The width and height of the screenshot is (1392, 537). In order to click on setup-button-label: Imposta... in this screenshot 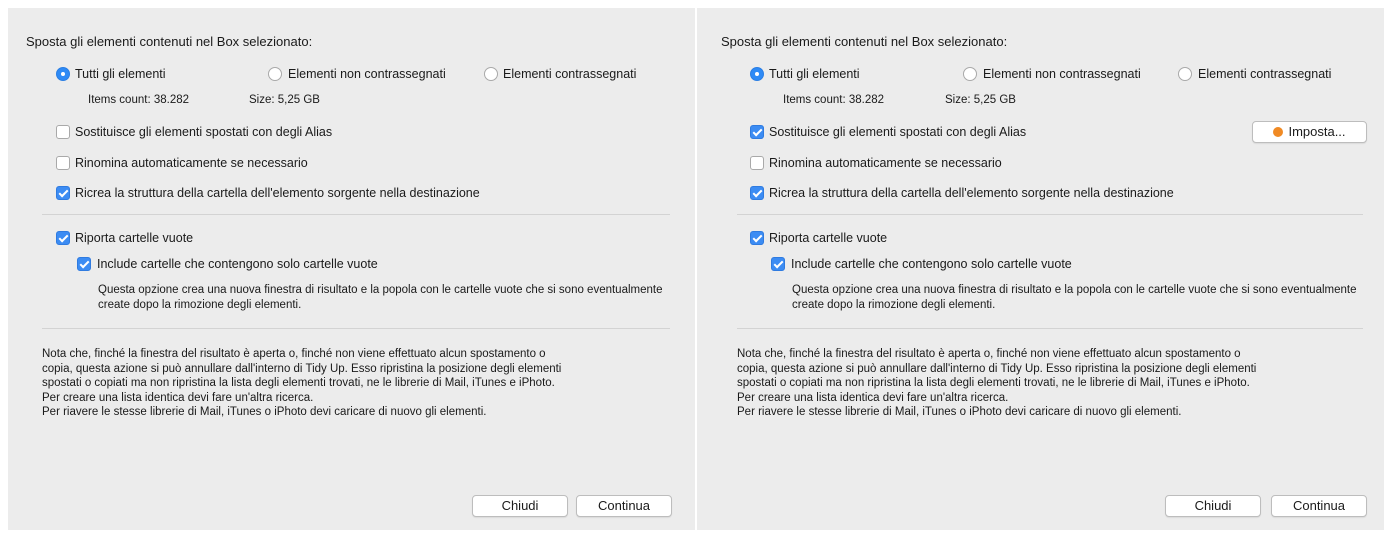, I will do `click(1317, 131)`.